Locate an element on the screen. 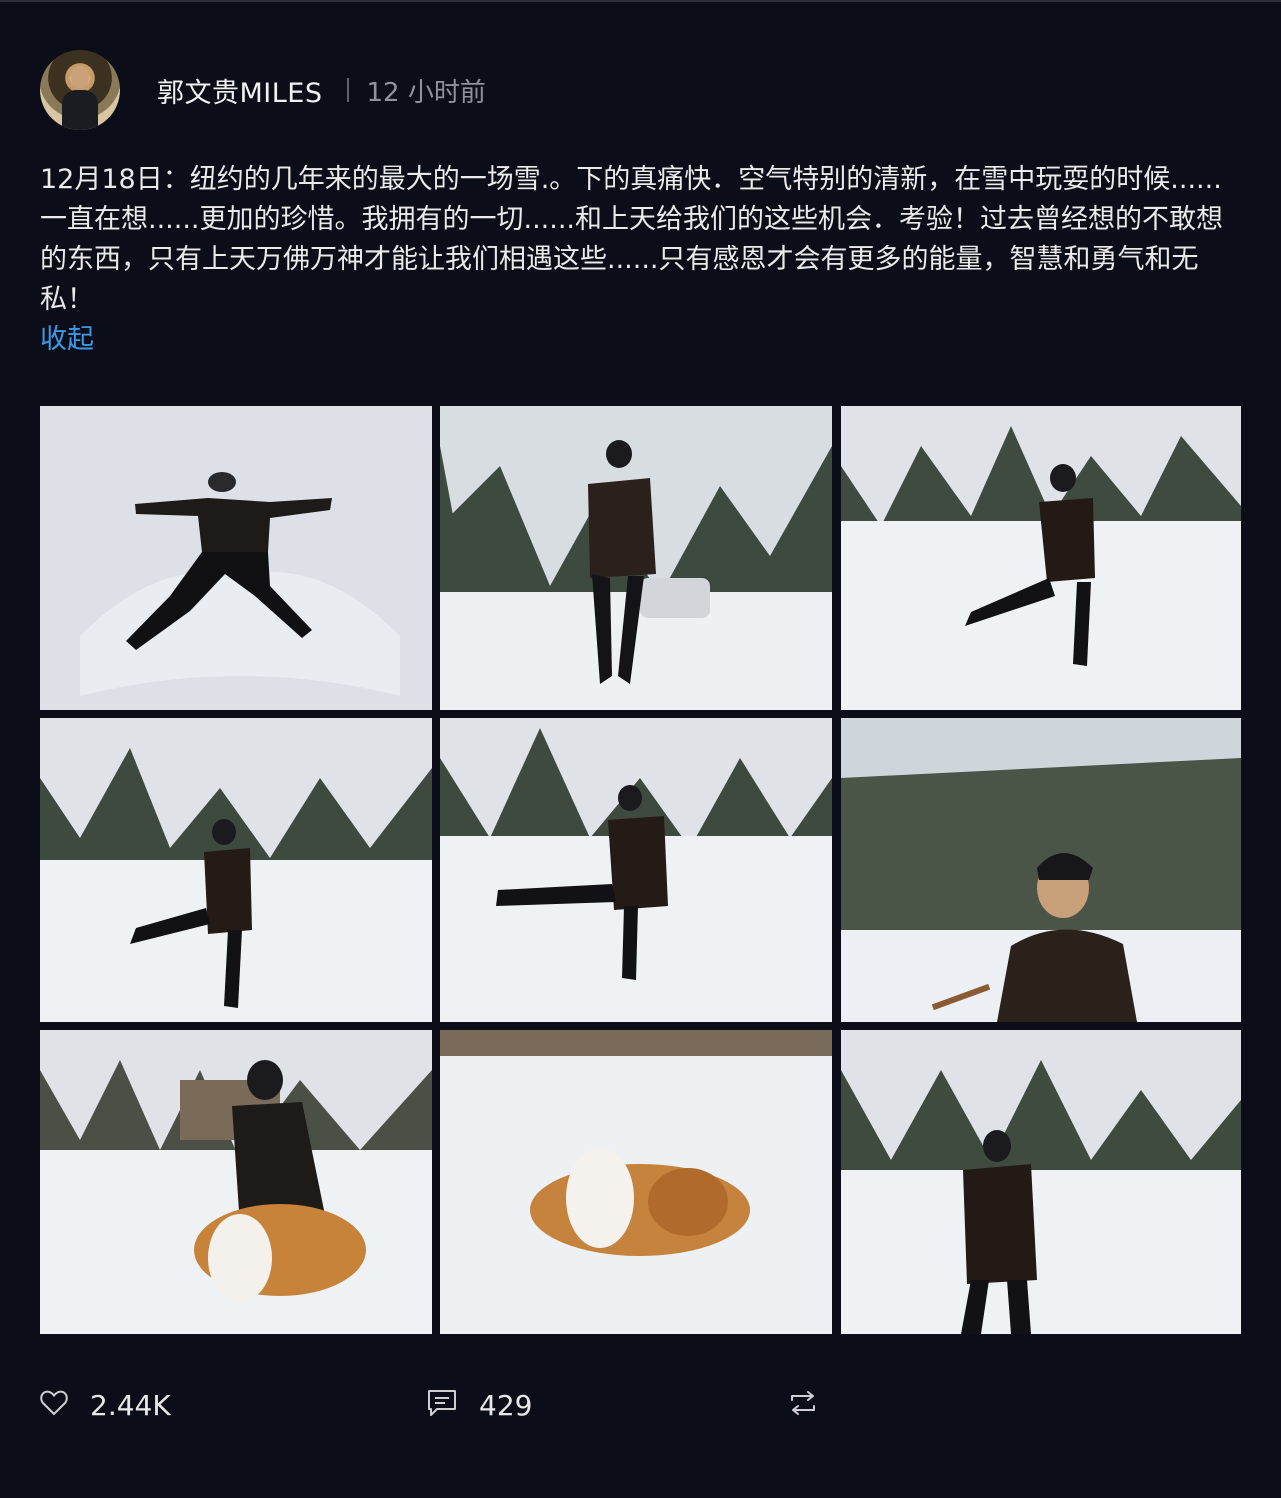  walking-snow-photo is located at coordinates (1041, 1182).